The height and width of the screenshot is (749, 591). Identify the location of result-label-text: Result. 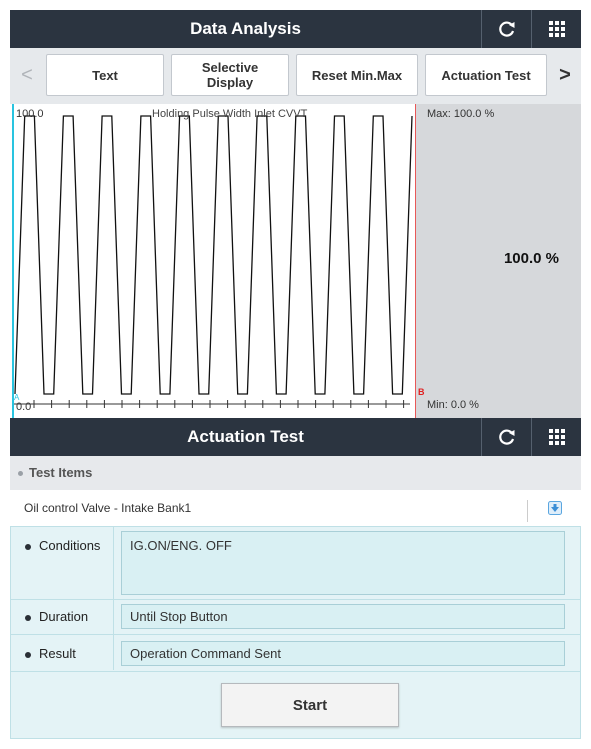
(57, 653).